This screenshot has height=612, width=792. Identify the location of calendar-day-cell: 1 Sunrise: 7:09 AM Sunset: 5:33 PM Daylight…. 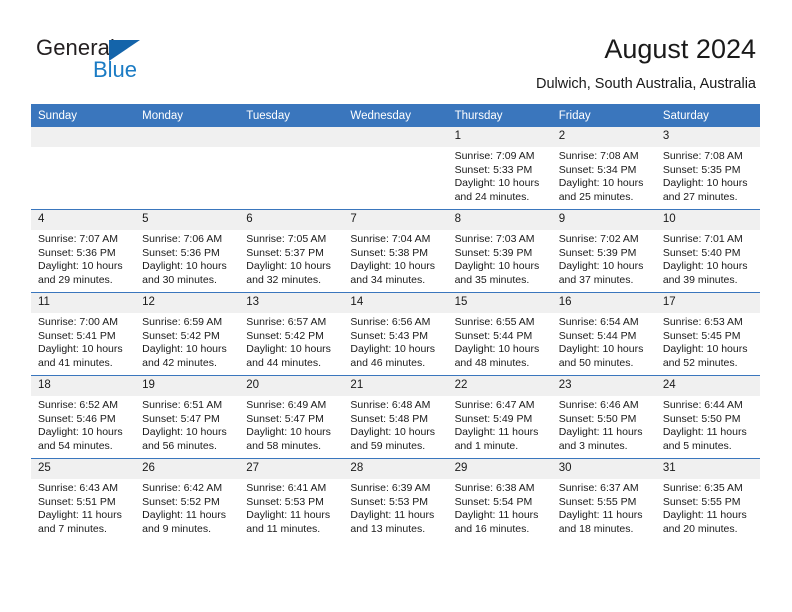
(499, 168).